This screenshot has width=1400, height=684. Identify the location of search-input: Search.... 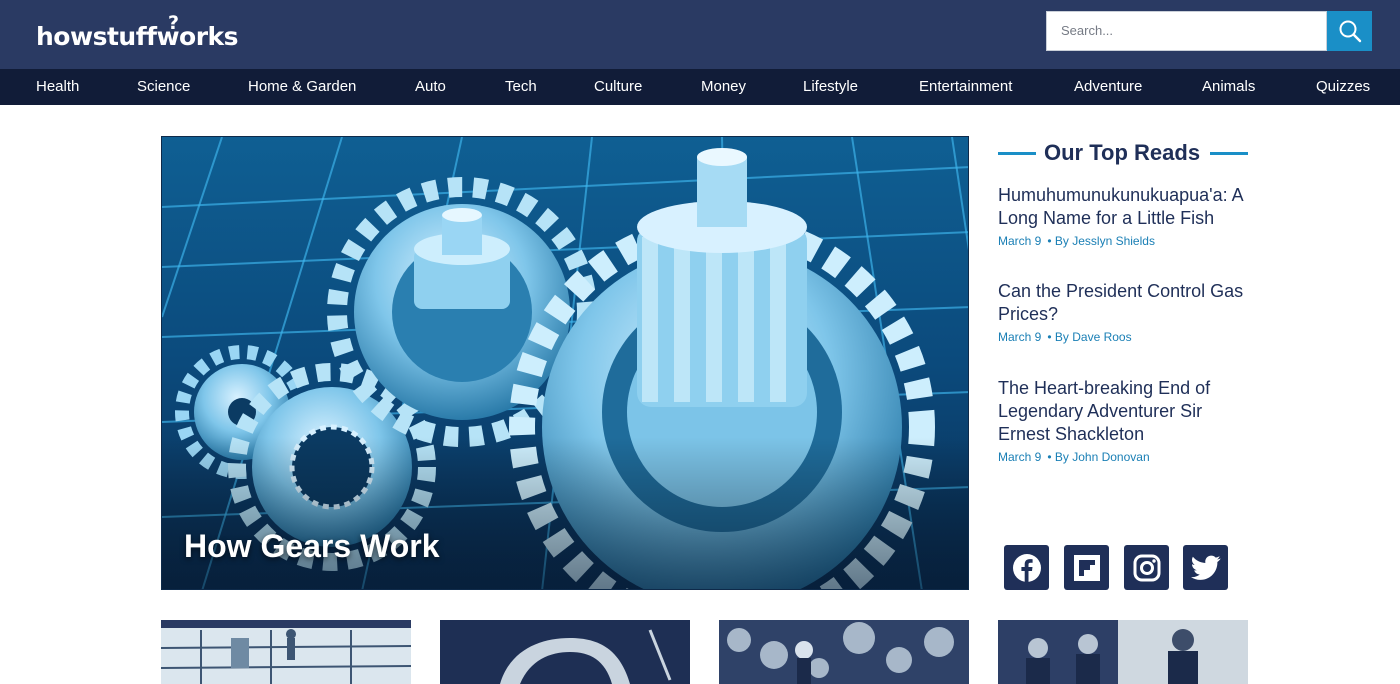
(1186, 31).